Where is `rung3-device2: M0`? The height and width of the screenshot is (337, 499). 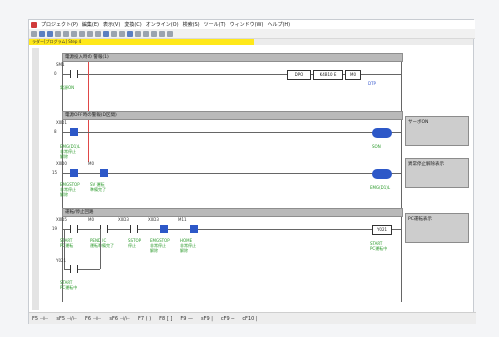
rung3-device2: M0 is located at coordinates (91, 163).